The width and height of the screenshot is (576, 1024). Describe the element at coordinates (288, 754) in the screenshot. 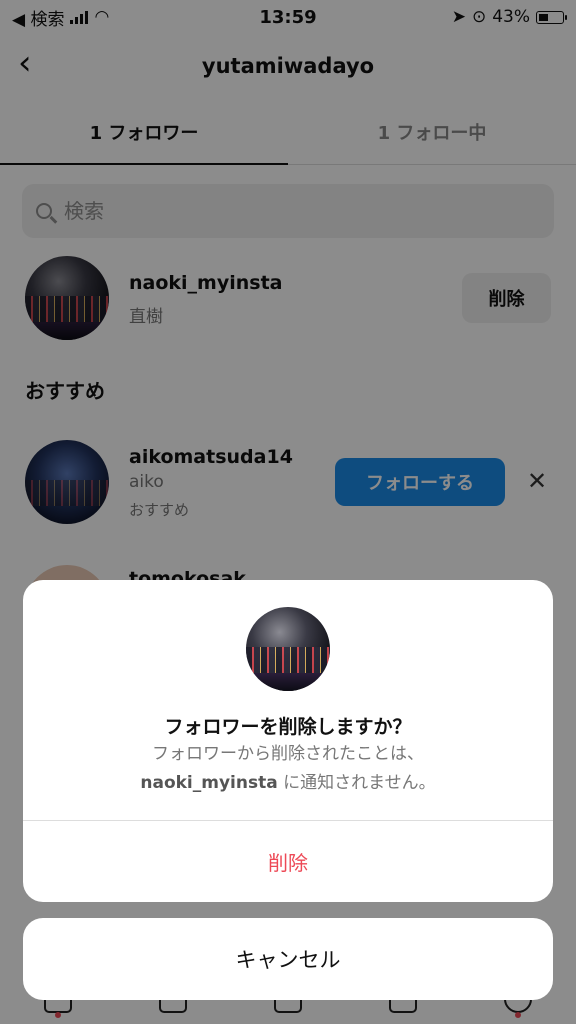

I see `dialog-message-line1: フォロワーから削除されたことは、` at that location.